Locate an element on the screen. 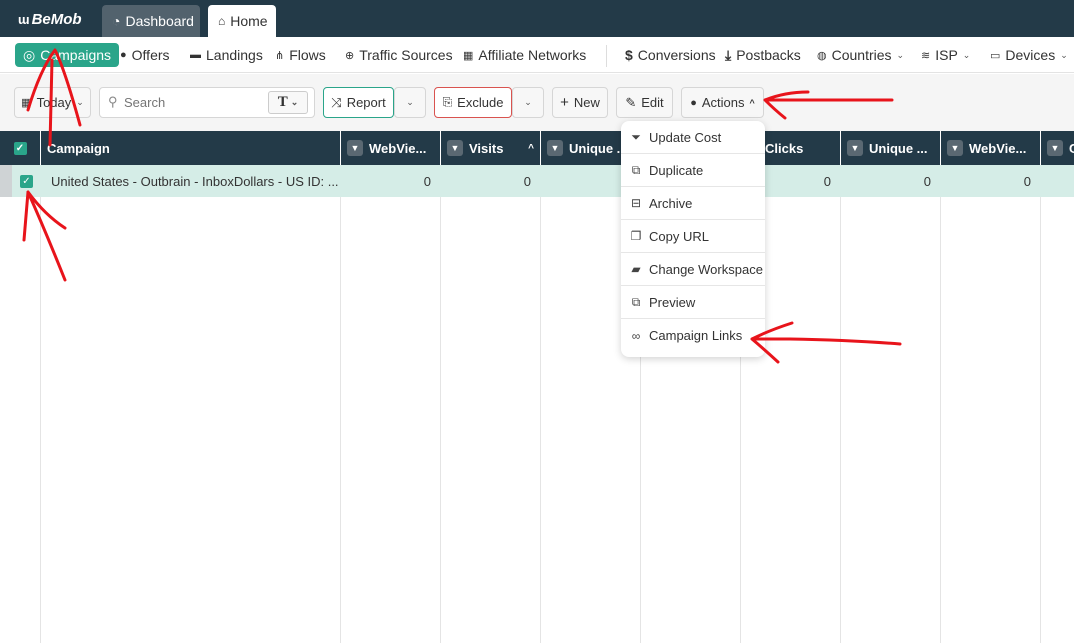  logo-icon: ɯ is located at coordinates (24, 19).